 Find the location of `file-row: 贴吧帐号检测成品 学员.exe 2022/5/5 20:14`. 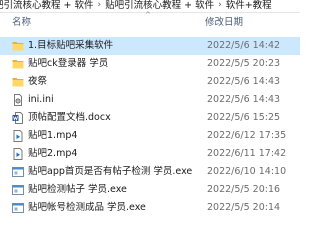

file-row: 贴吧帐号检测成品 学员.exe 2022/5/5 20:14 is located at coordinates (150, 208).